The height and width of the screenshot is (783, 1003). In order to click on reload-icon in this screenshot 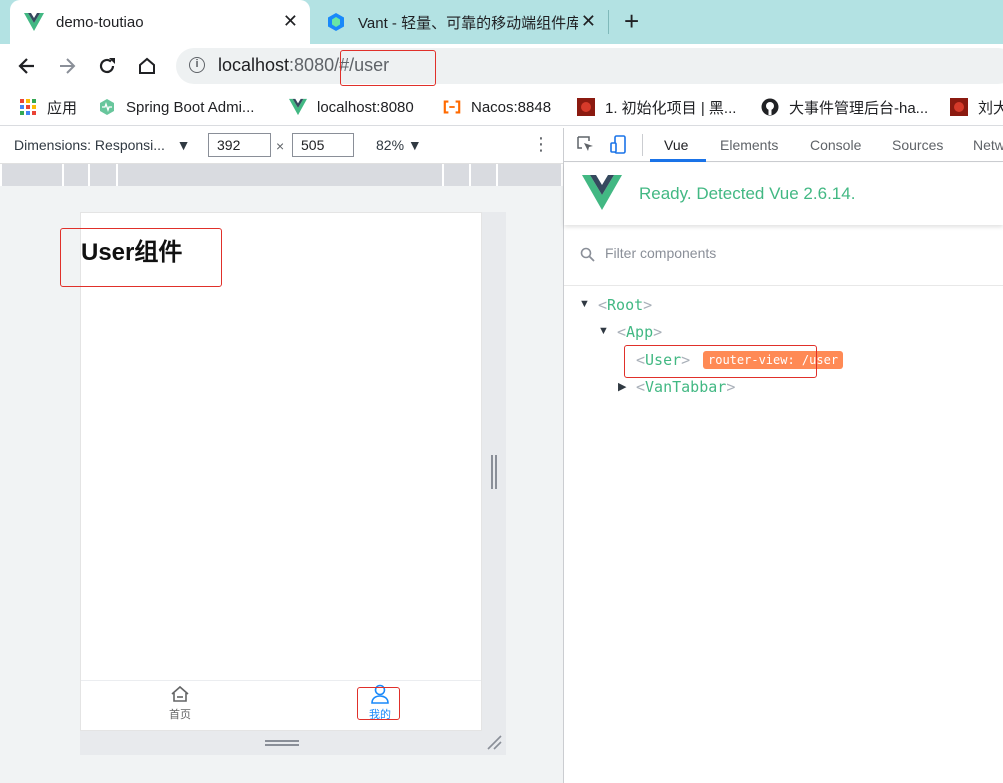, I will do `click(107, 66)`.